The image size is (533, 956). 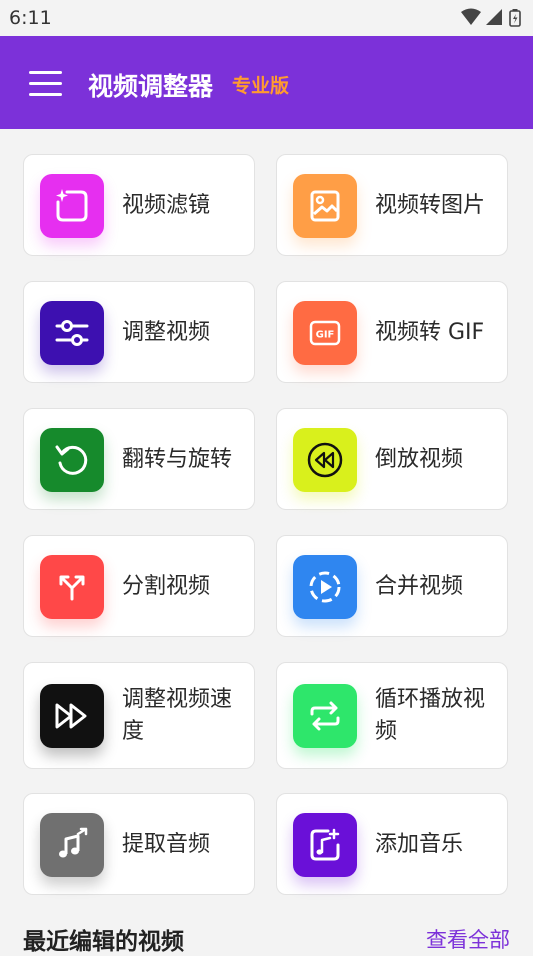 I want to click on status-icons, so click(x=492, y=20).